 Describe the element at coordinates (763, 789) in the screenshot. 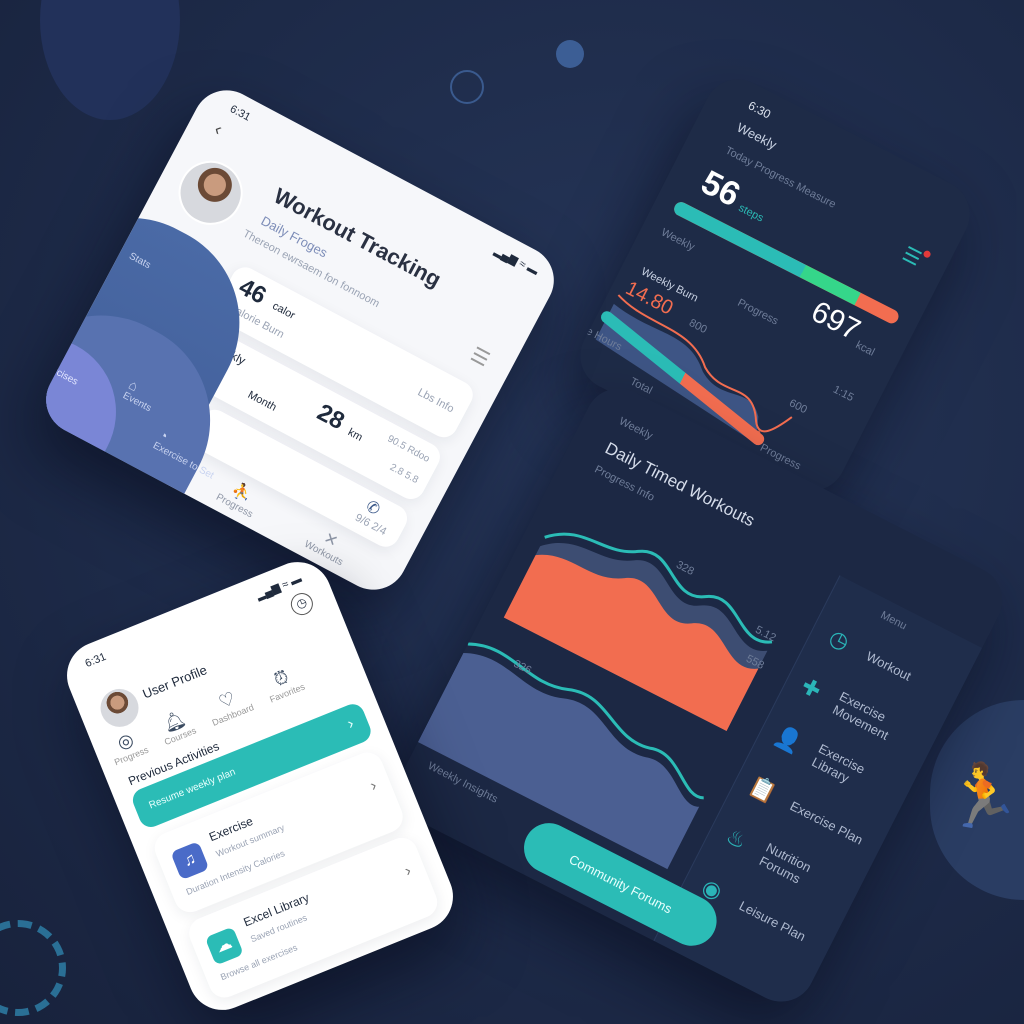

I see `clipboard-icon: 📋` at that location.